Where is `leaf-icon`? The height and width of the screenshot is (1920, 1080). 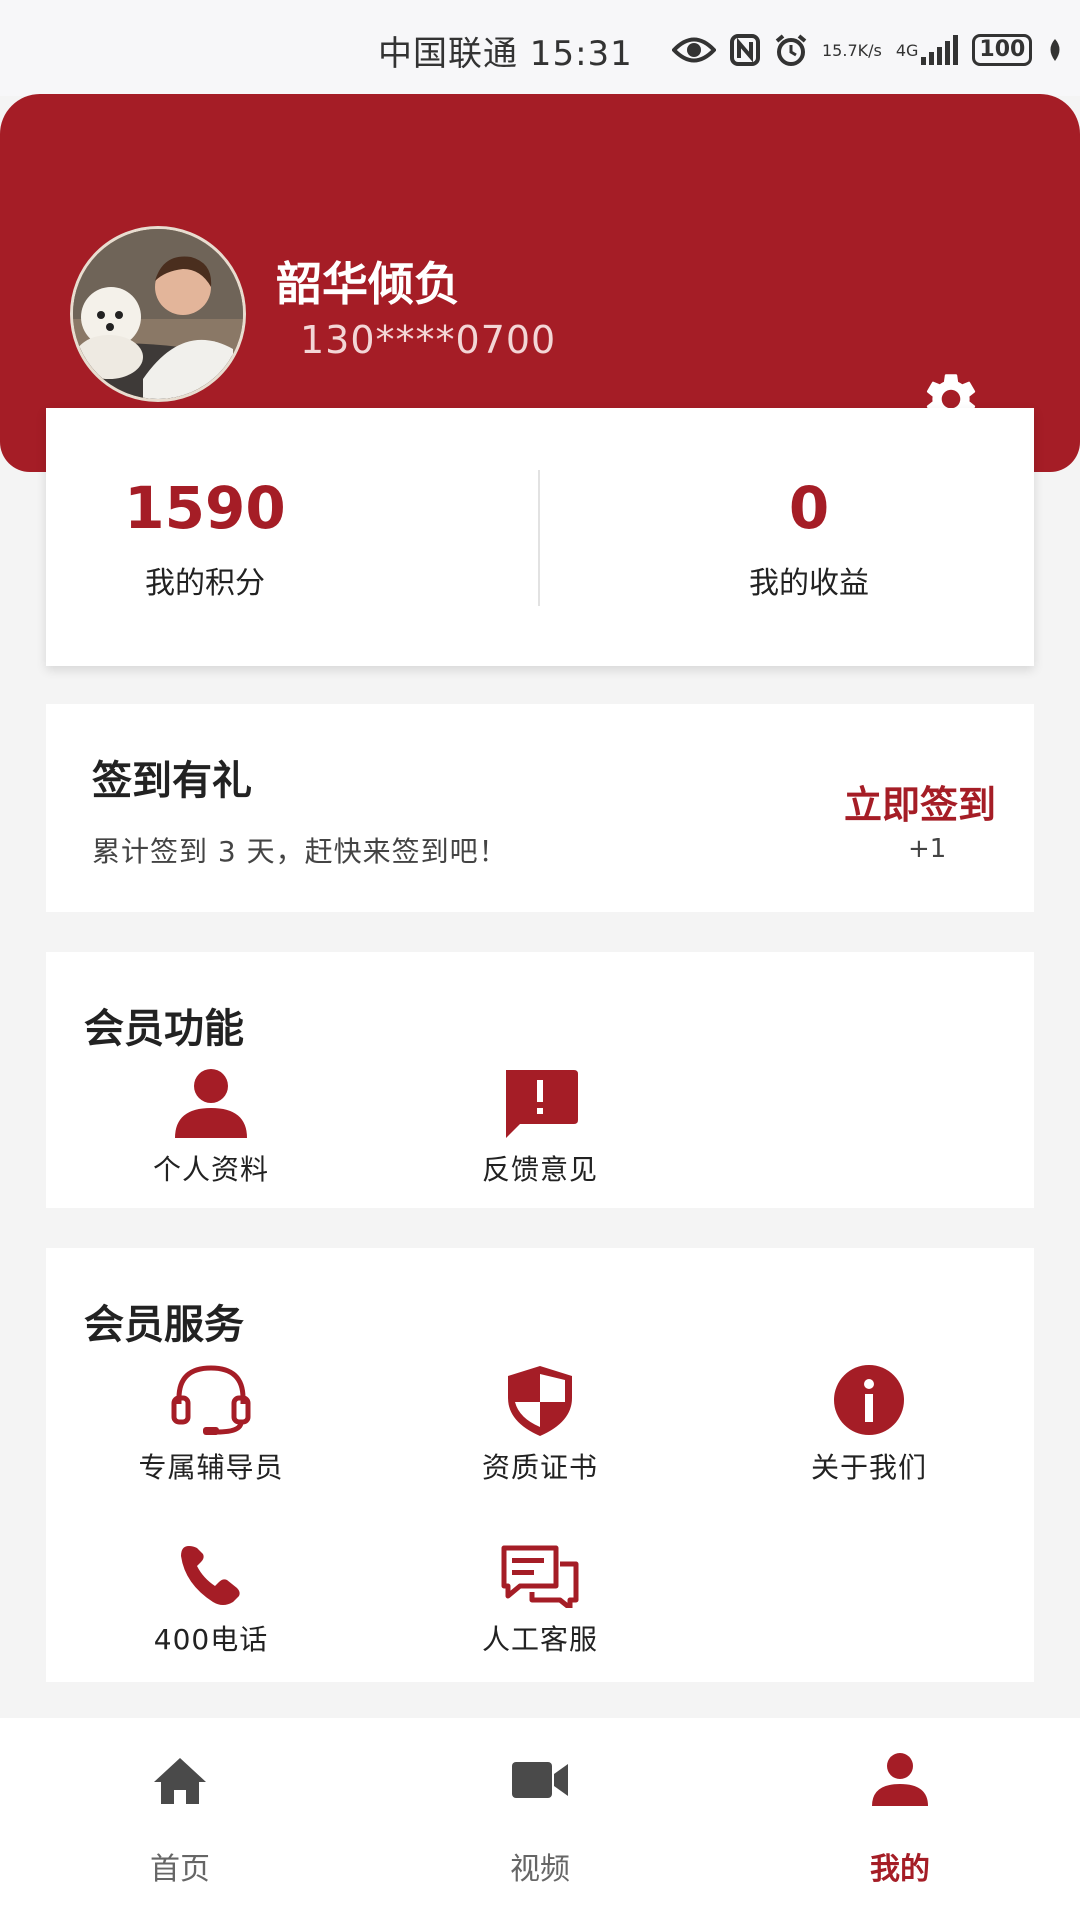 leaf-icon is located at coordinates (1055, 50).